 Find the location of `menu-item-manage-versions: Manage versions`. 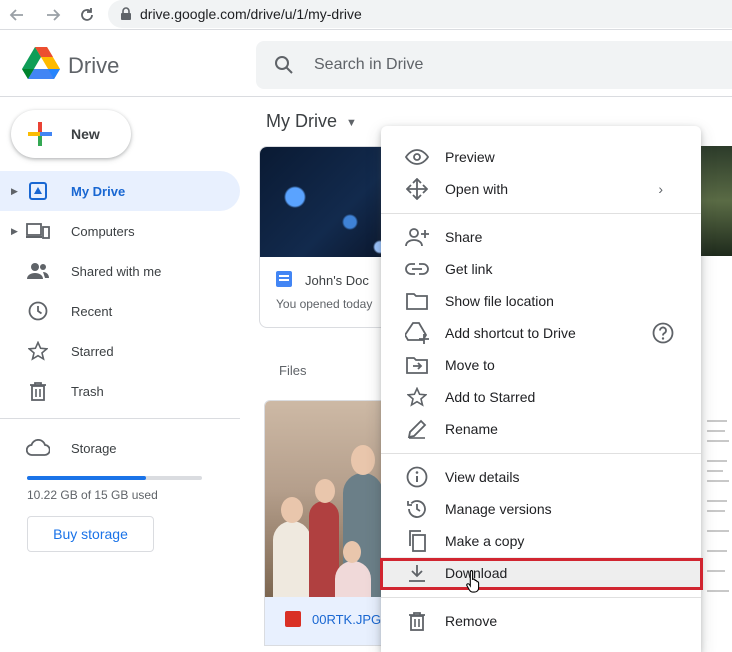

menu-item-manage-versions: Manage versions is located at coordinates (541, 509).